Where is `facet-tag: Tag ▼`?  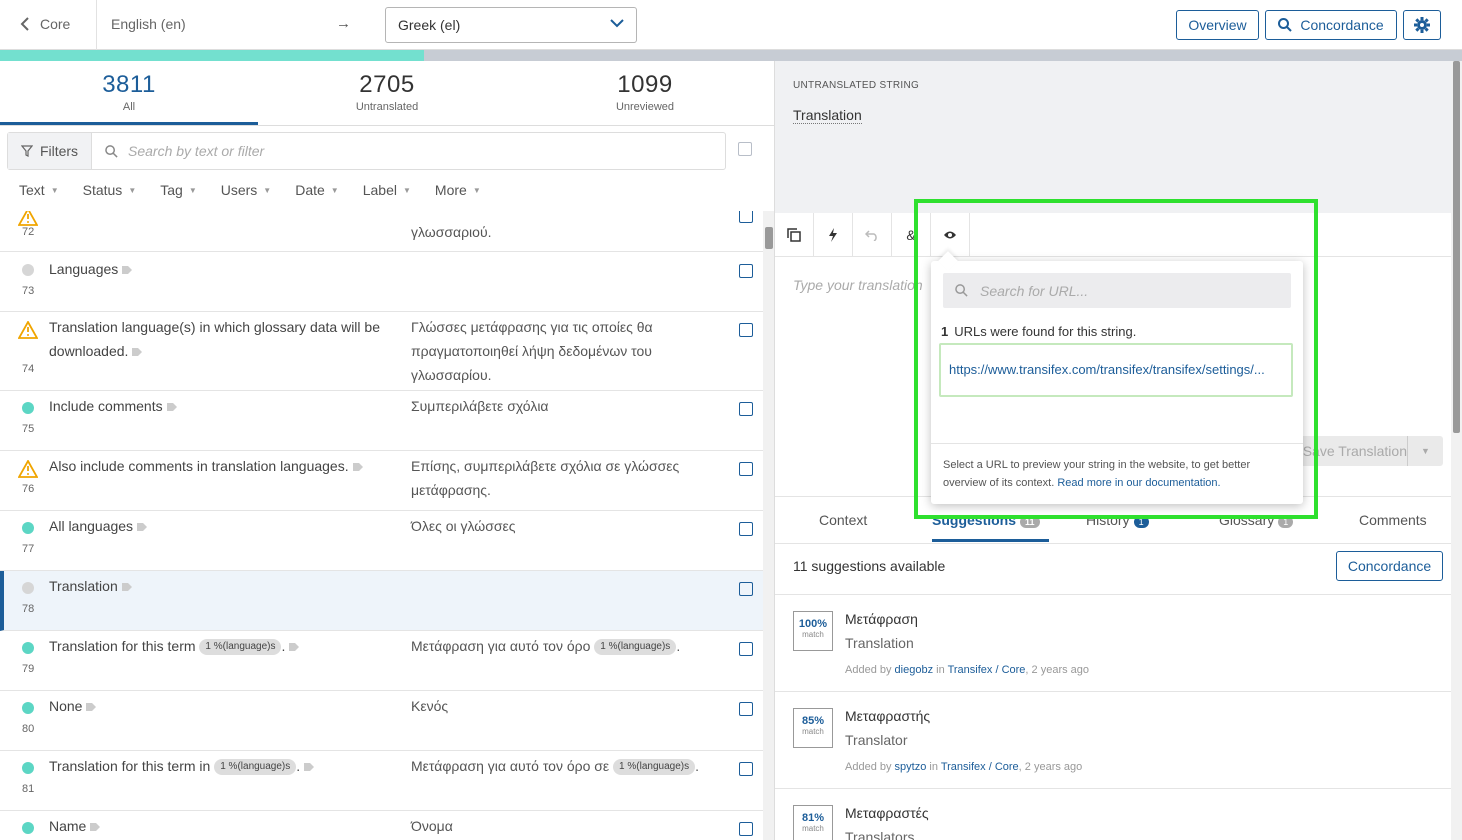 facet-tag: Tag ▼ is located at coordinates (178, 190).